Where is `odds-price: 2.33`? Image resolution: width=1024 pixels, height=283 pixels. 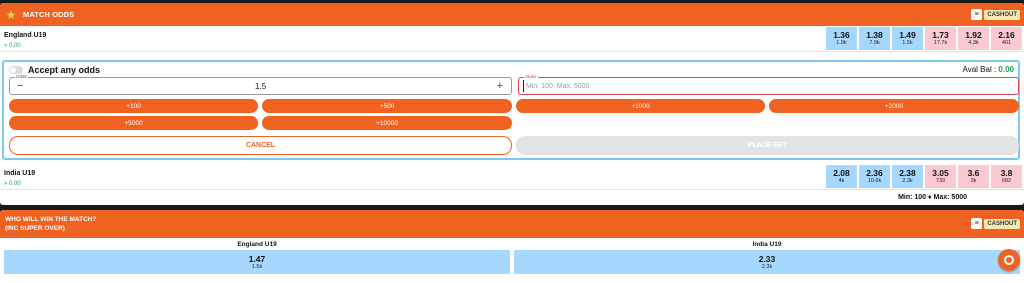 odds-price: 2.33 is located at coordinates (767, 258).